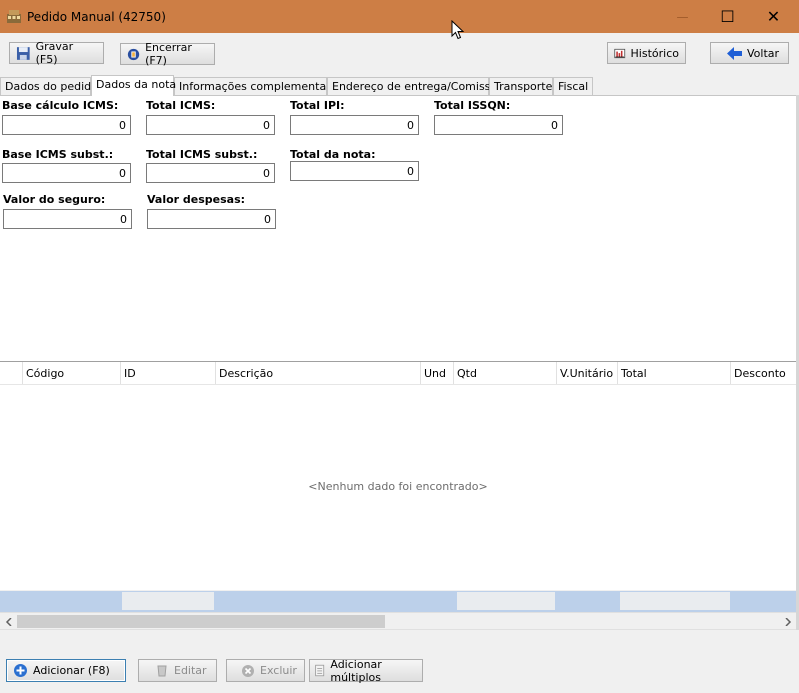 The image size is (799, 693). What do you see at coordinates (586, 373) in the screenshot?
I see `column-header-v-unitario: V.Unitário` at bounding box center [586, 373].